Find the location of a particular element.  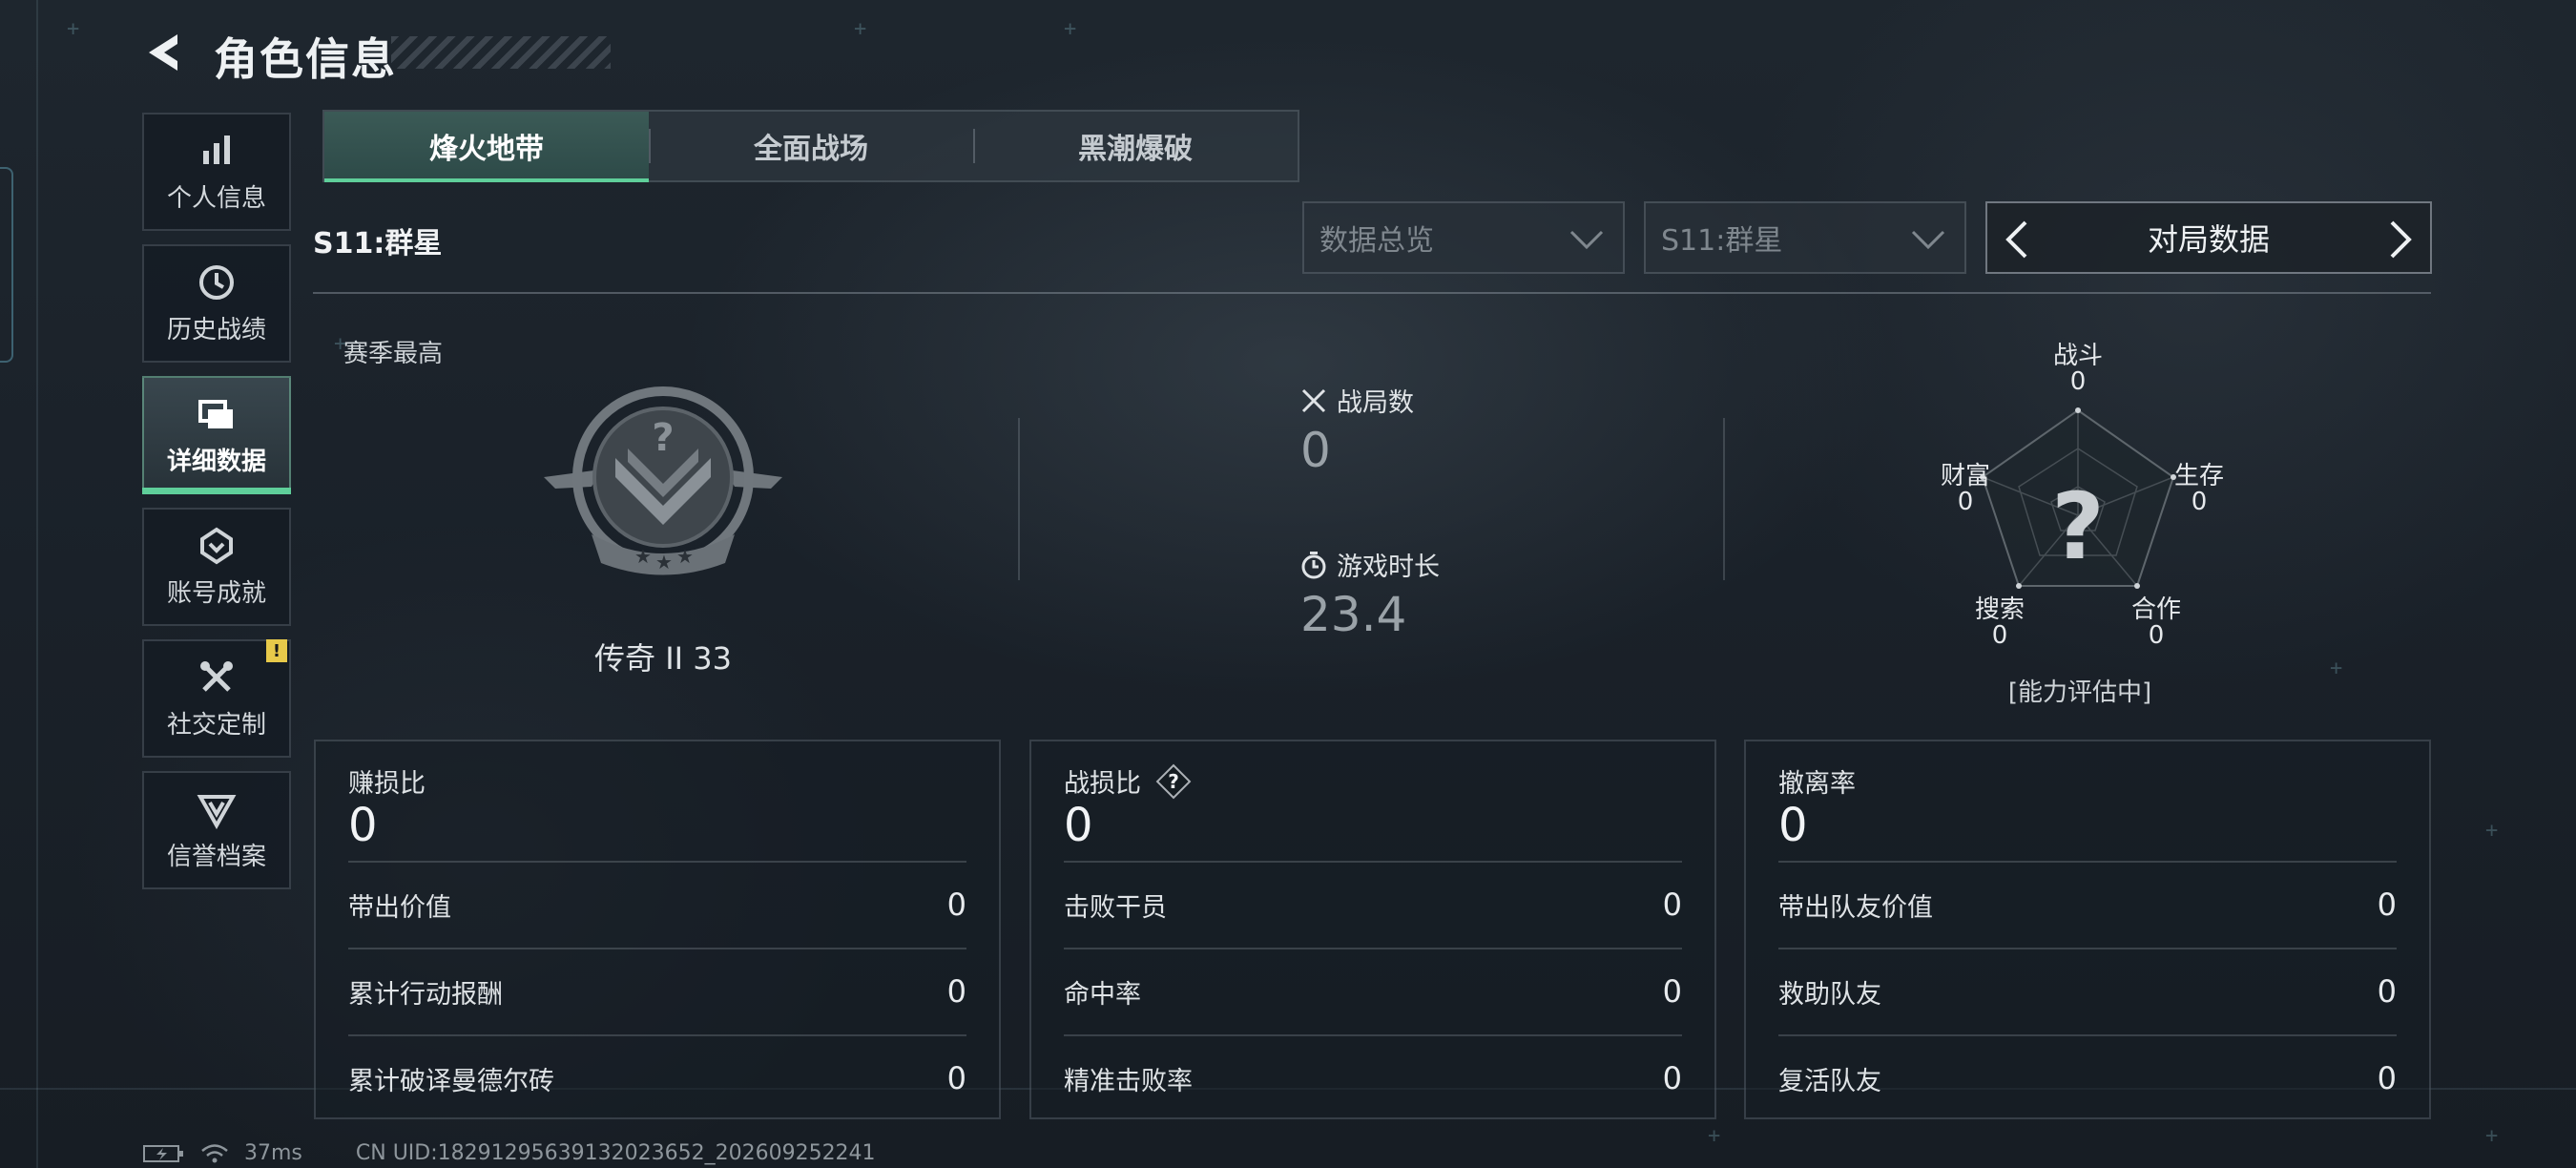

tab-quanmian: 全面战场 is located at coordinates (811, 146).